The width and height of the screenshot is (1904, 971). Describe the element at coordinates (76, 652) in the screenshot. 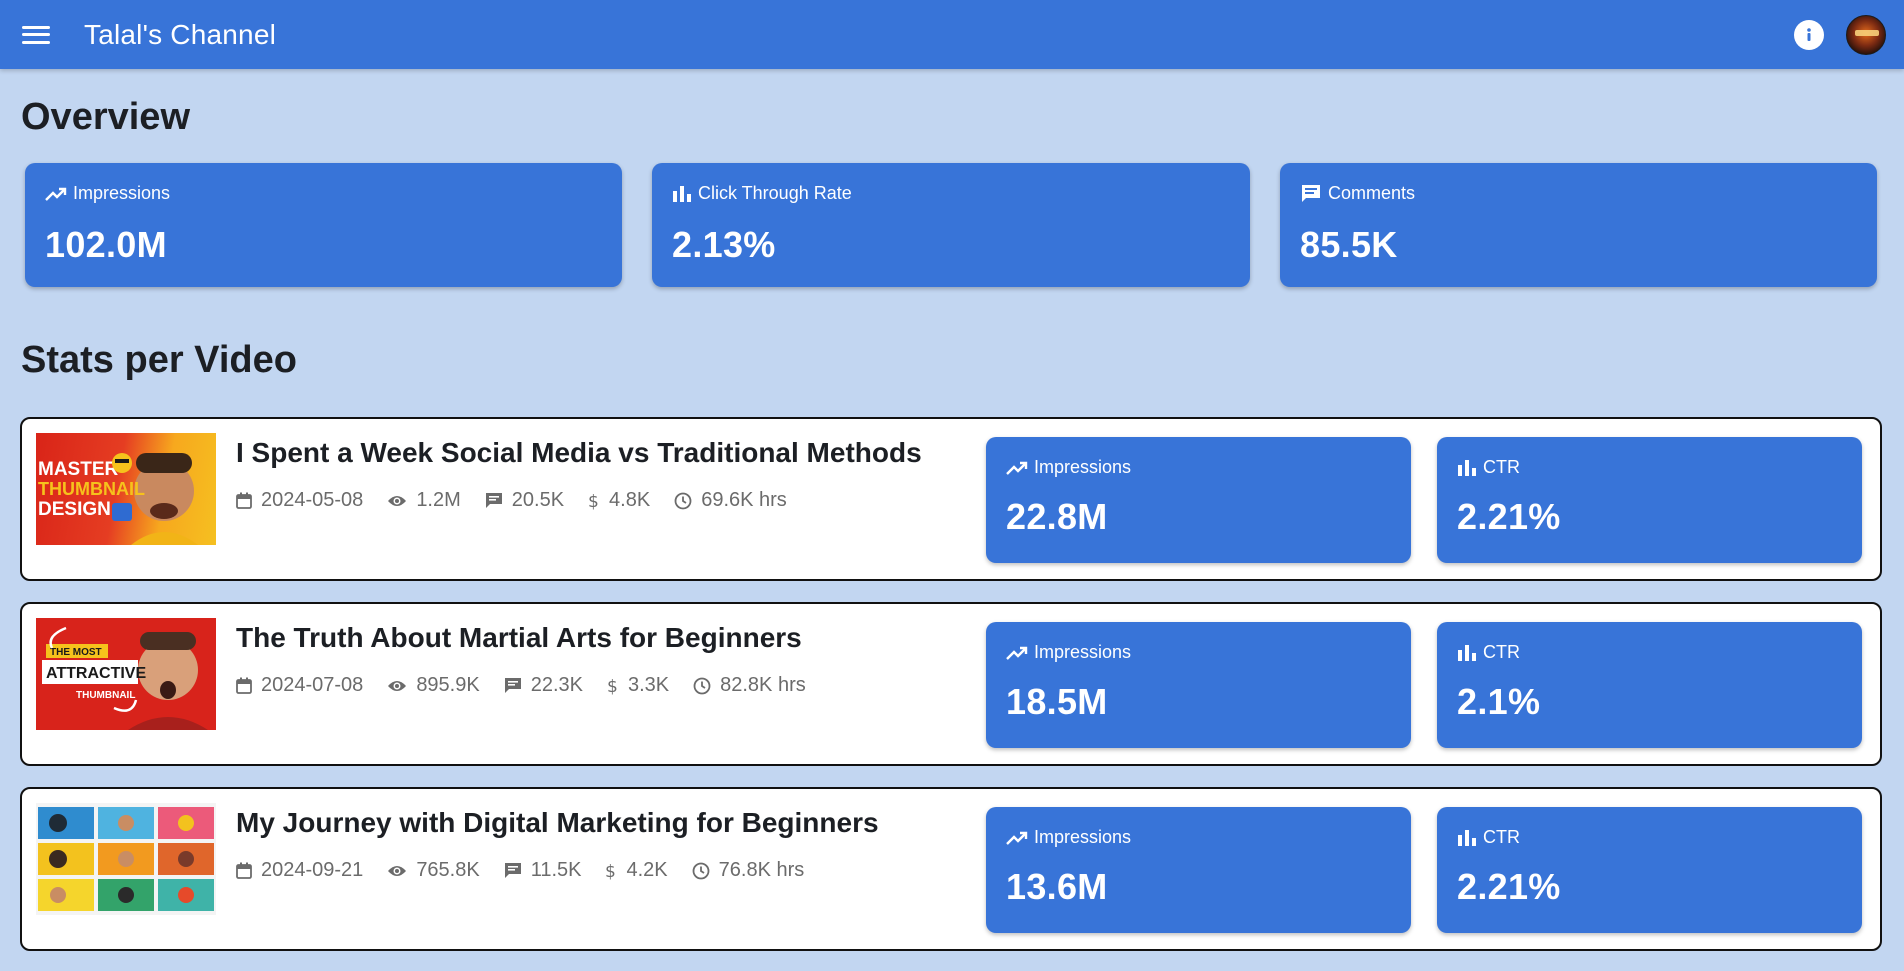

I see `thumbnail-text: THE MOST` at that location.